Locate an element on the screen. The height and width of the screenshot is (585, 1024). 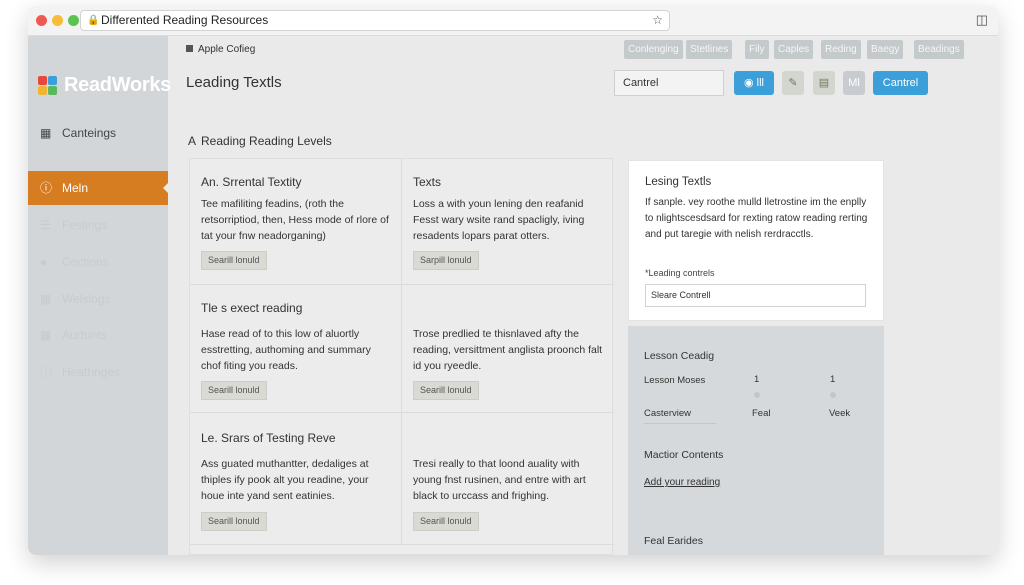
lesson-row-value: Feal is located at coordinates (761, 413).